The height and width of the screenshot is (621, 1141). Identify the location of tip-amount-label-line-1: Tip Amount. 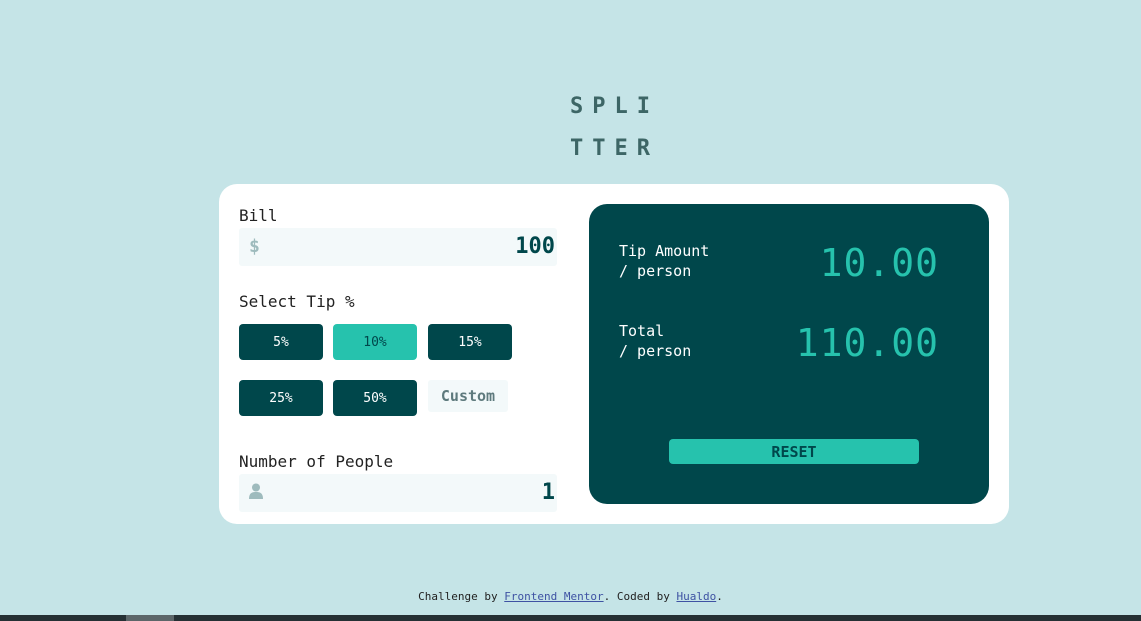
(664, 251).